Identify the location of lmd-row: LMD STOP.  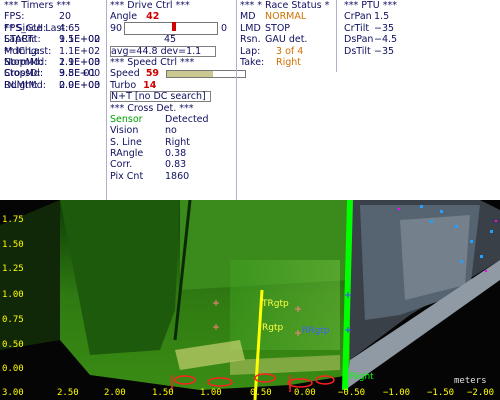
(290, 28).